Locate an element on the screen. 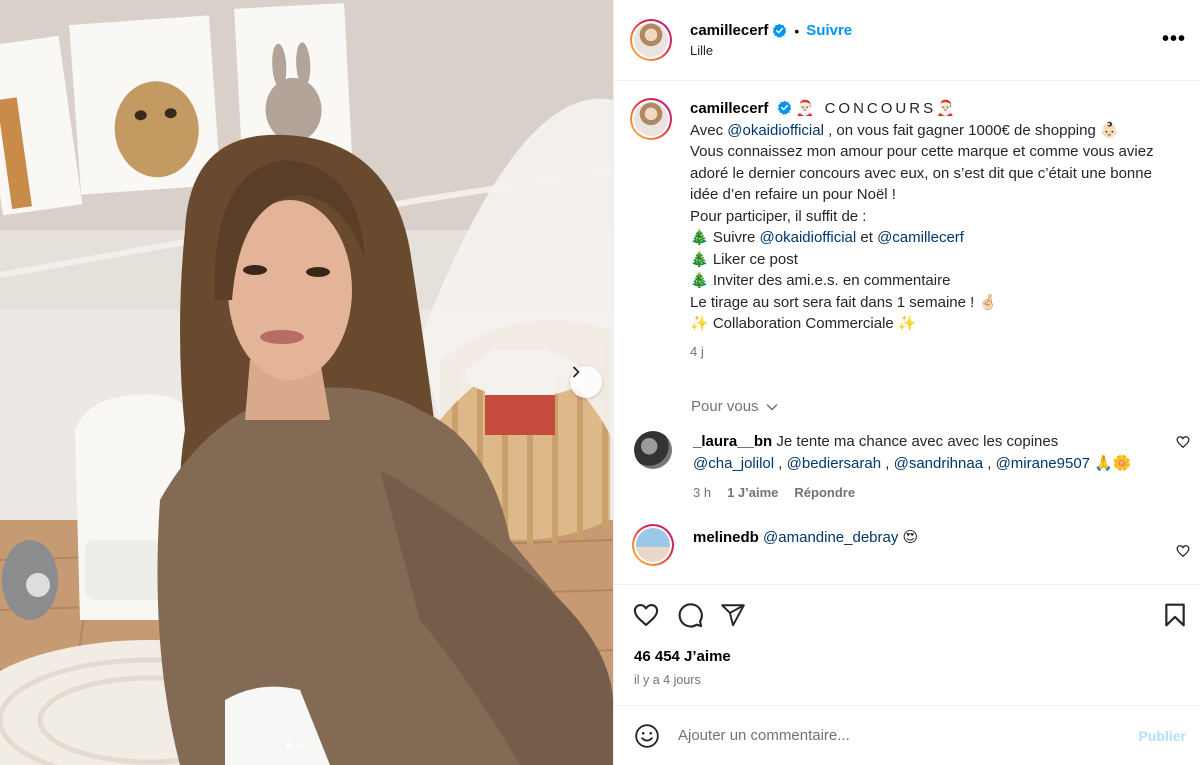 Image resolution: width=1200 pixels, height=765 pixels. chevron-down-icon is located at coordinates (771, 406).